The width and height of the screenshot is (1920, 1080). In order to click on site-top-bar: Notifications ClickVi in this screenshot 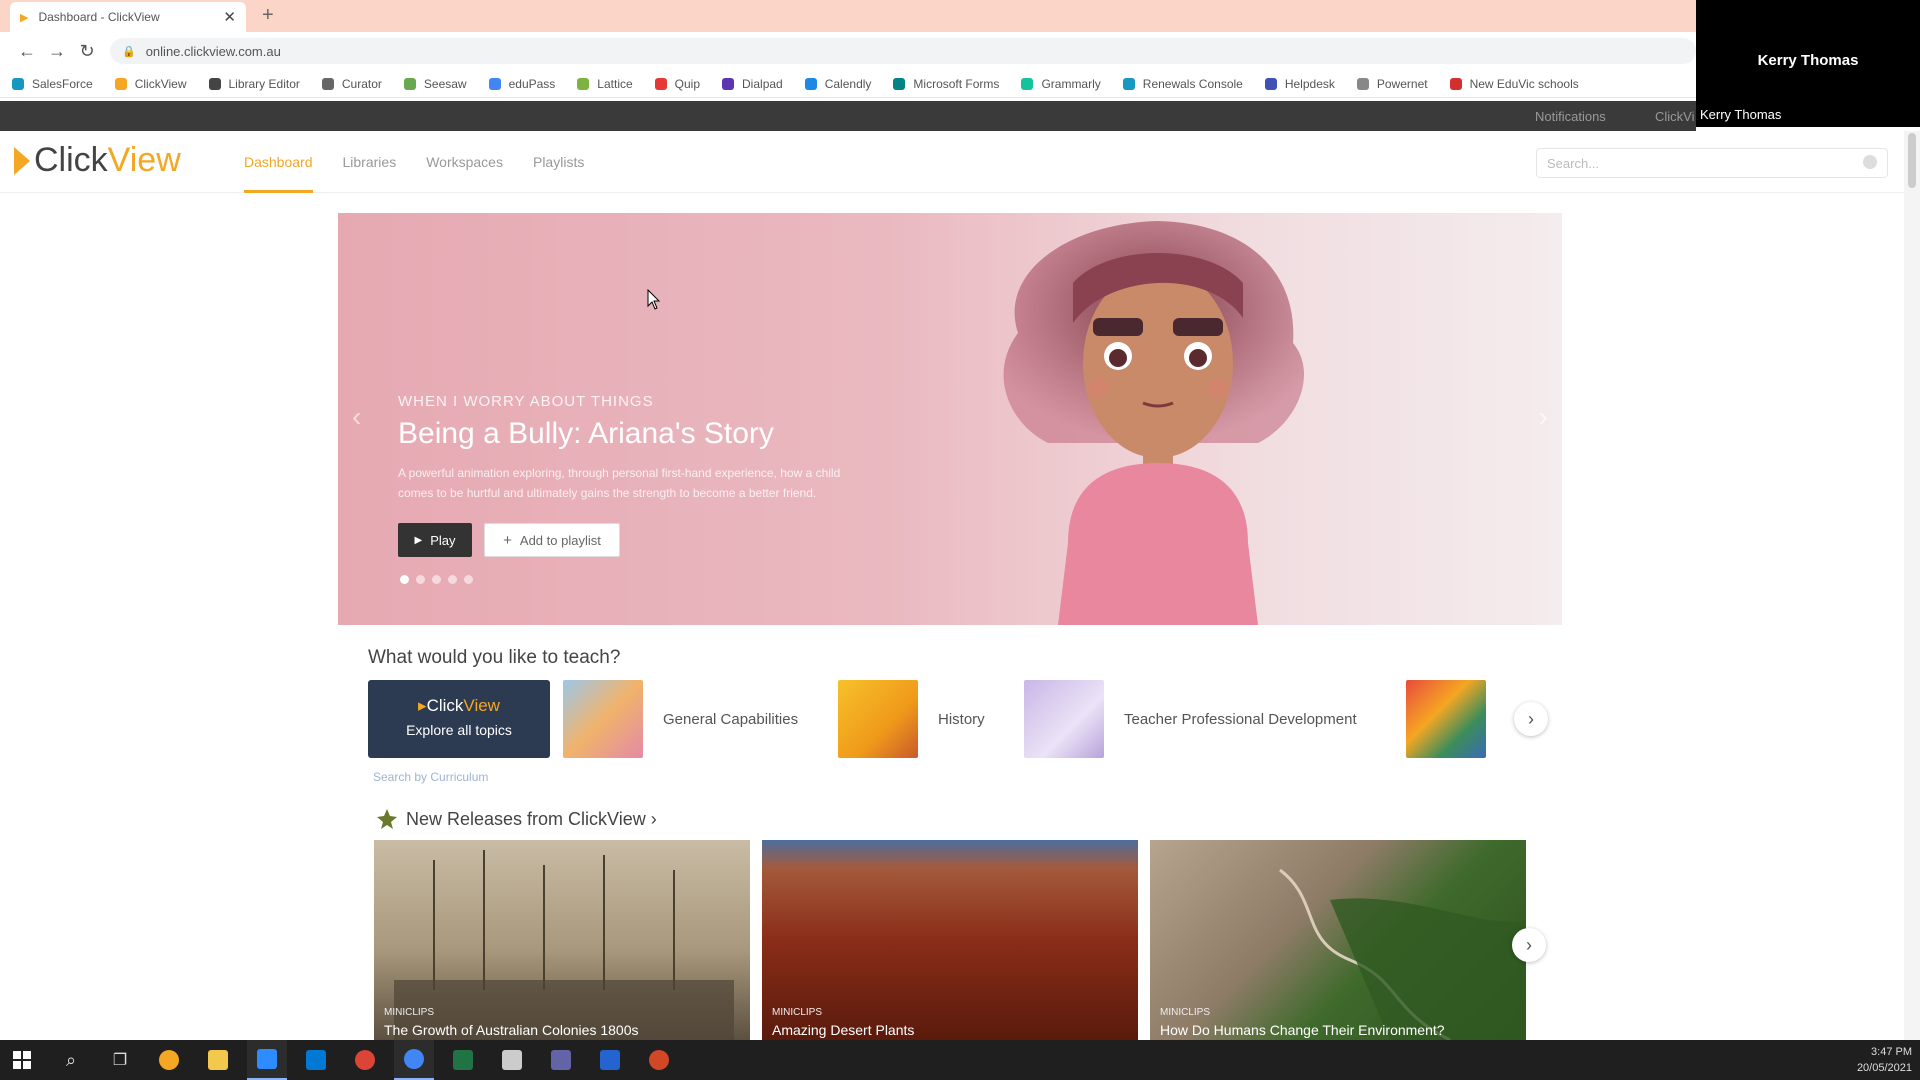, I will do `click(848, 116)`.